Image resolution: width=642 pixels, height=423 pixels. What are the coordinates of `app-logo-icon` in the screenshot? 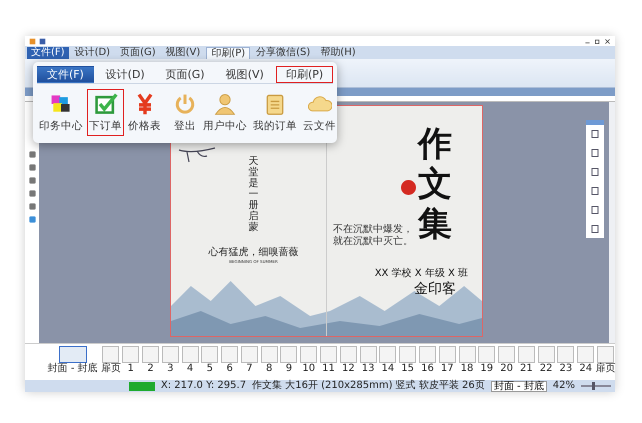 It's located at (32, 41).